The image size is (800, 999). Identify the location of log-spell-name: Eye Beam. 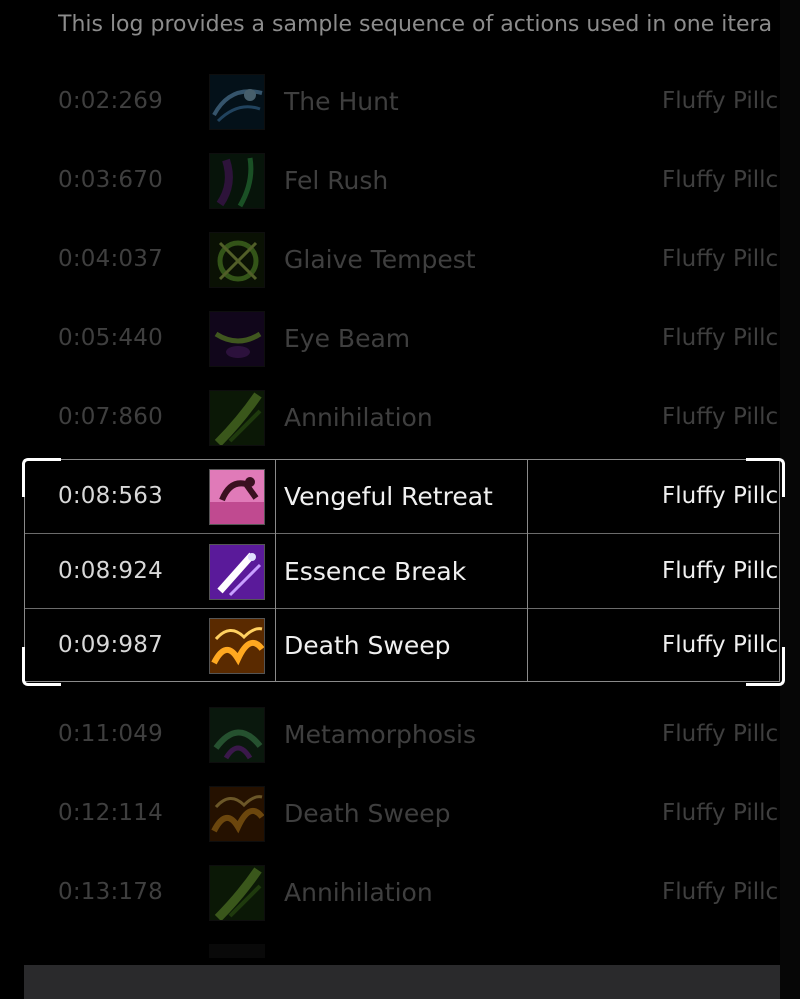
(347, 338).